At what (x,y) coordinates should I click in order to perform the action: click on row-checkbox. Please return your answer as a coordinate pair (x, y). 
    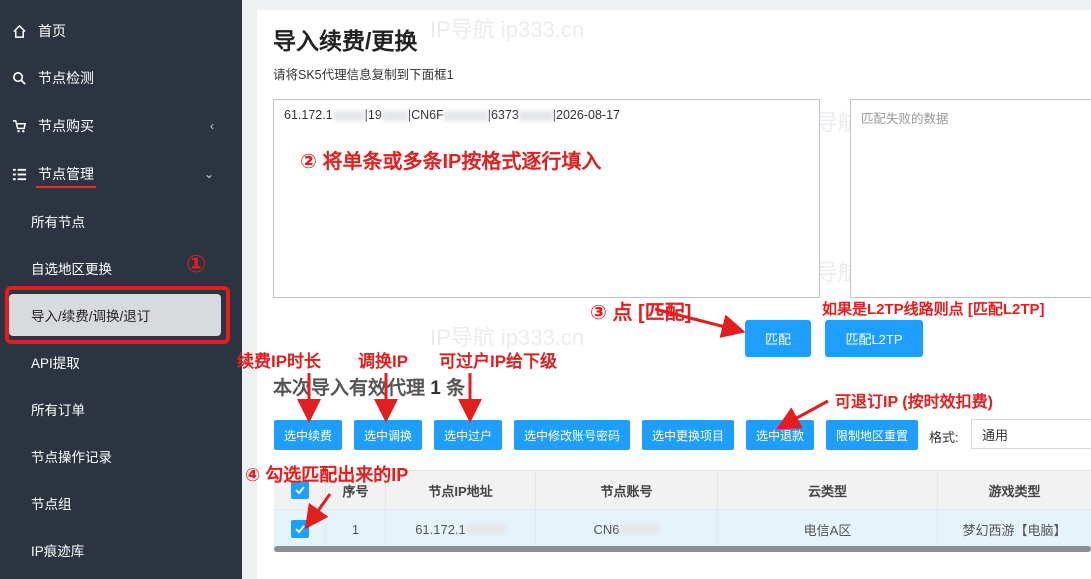
    Looking at the image, I should click on (299, 529).